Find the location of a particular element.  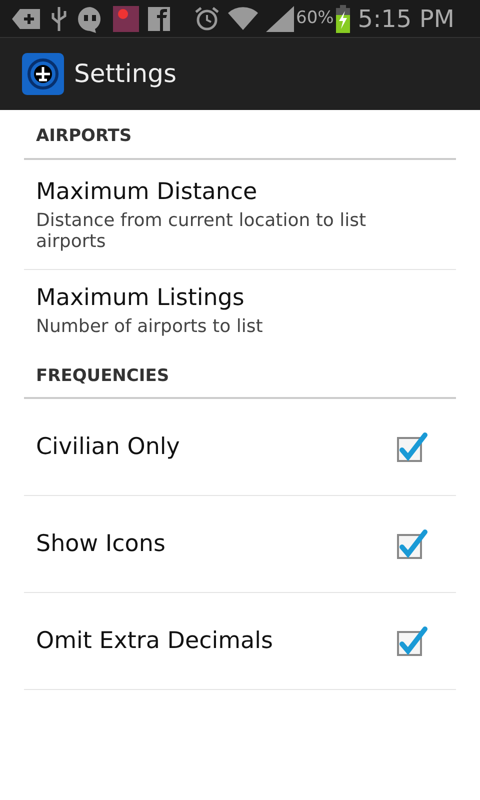

wifi-icon is located at coordinates (243, 19).